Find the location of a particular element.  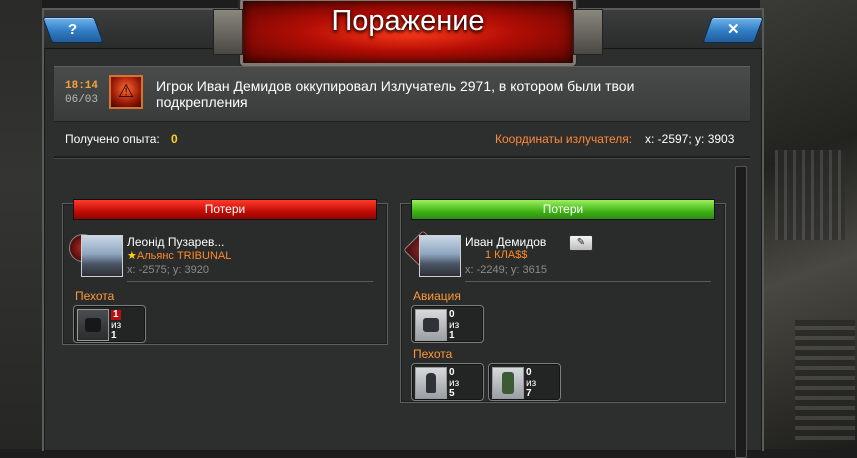

left-infantry-label: Пехота is located at coordinates (95, 296).